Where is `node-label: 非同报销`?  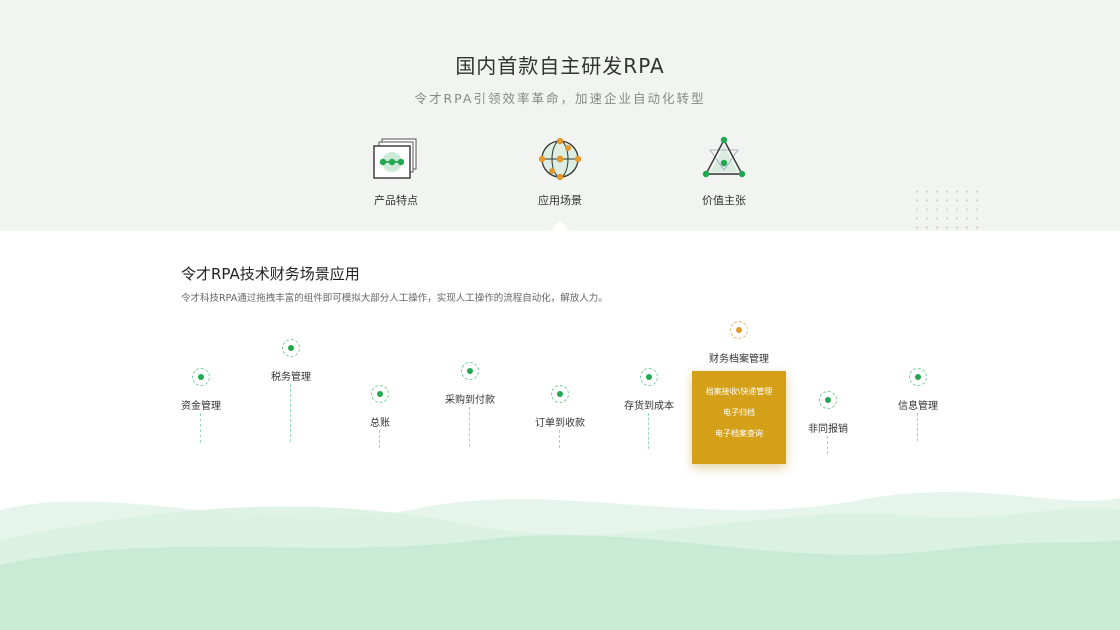 node-label: 非同报销 is located at coordinates (828, 427).